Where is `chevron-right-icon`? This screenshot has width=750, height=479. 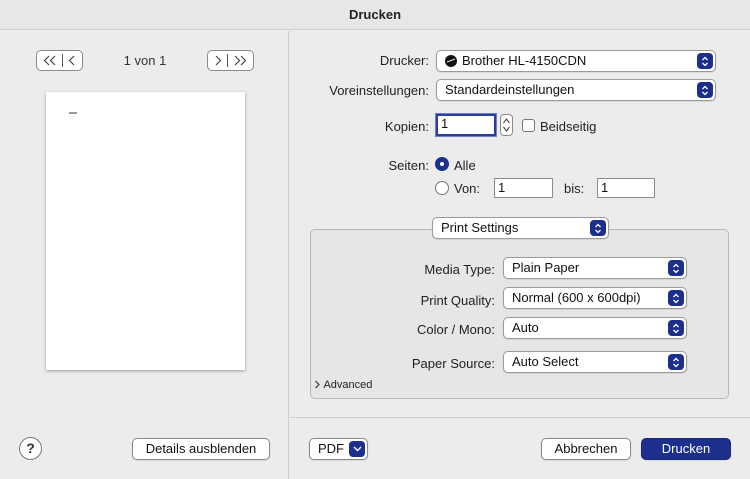
chevron-right-icon is located at coordinates (317, 384).